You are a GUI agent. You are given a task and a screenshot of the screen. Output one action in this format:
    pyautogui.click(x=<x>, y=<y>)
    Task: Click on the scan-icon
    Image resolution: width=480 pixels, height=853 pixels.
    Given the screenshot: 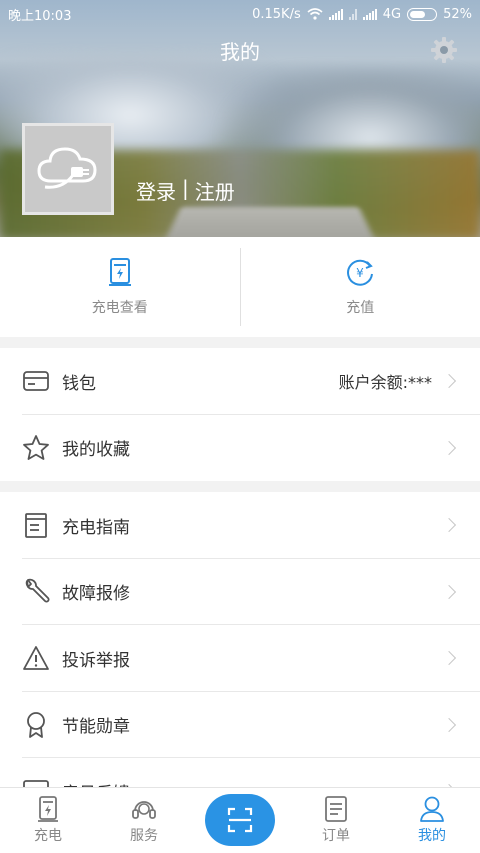 What is the action you would take?
    pyautogui.click(x=240, y=820)
    